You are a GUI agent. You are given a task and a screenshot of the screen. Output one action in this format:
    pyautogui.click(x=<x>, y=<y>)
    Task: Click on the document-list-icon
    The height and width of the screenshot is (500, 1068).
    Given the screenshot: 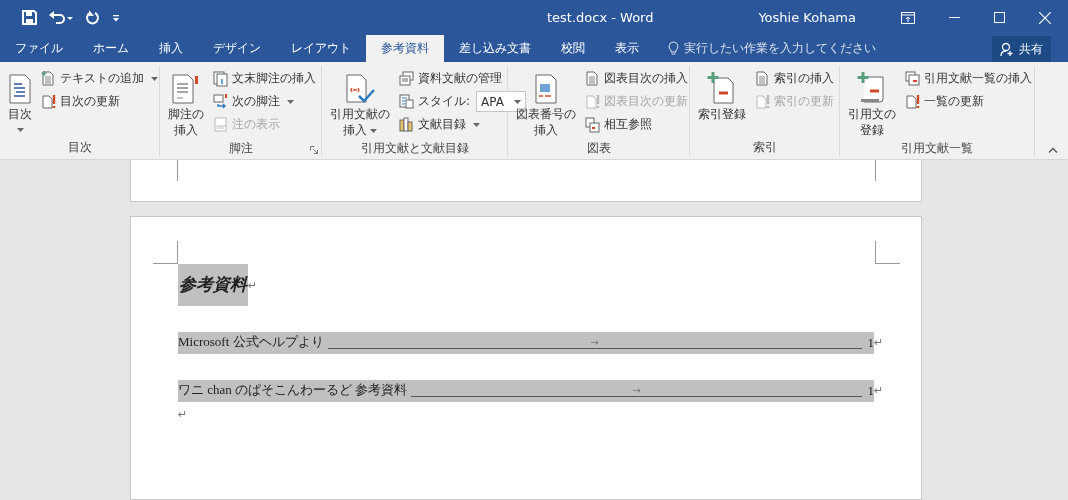 What is the action you would take?
    pyautogui.click(x=20, y=89)
    